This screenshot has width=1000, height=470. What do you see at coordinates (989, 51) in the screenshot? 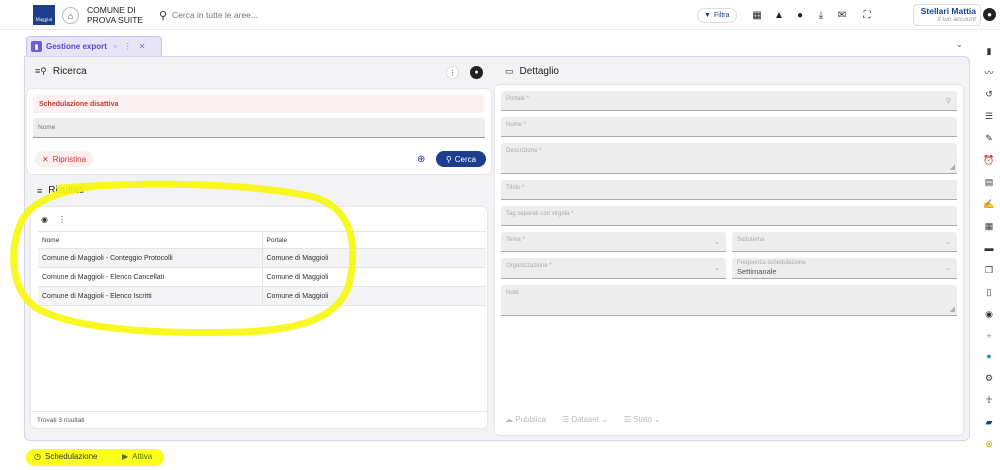
I see `book-icon: ▮` at bounding box center [989, 51].